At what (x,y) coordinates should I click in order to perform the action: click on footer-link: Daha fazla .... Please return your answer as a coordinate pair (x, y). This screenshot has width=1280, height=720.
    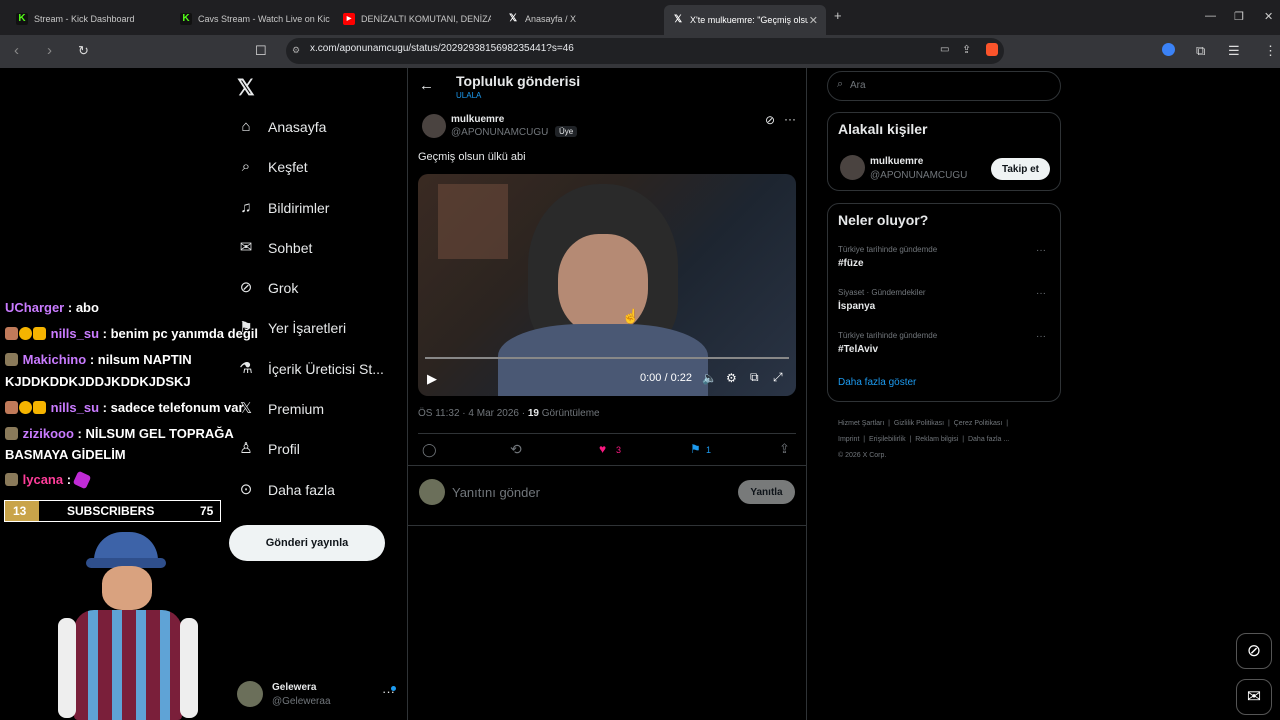
    Looking at the image, I should click on (988, 439).